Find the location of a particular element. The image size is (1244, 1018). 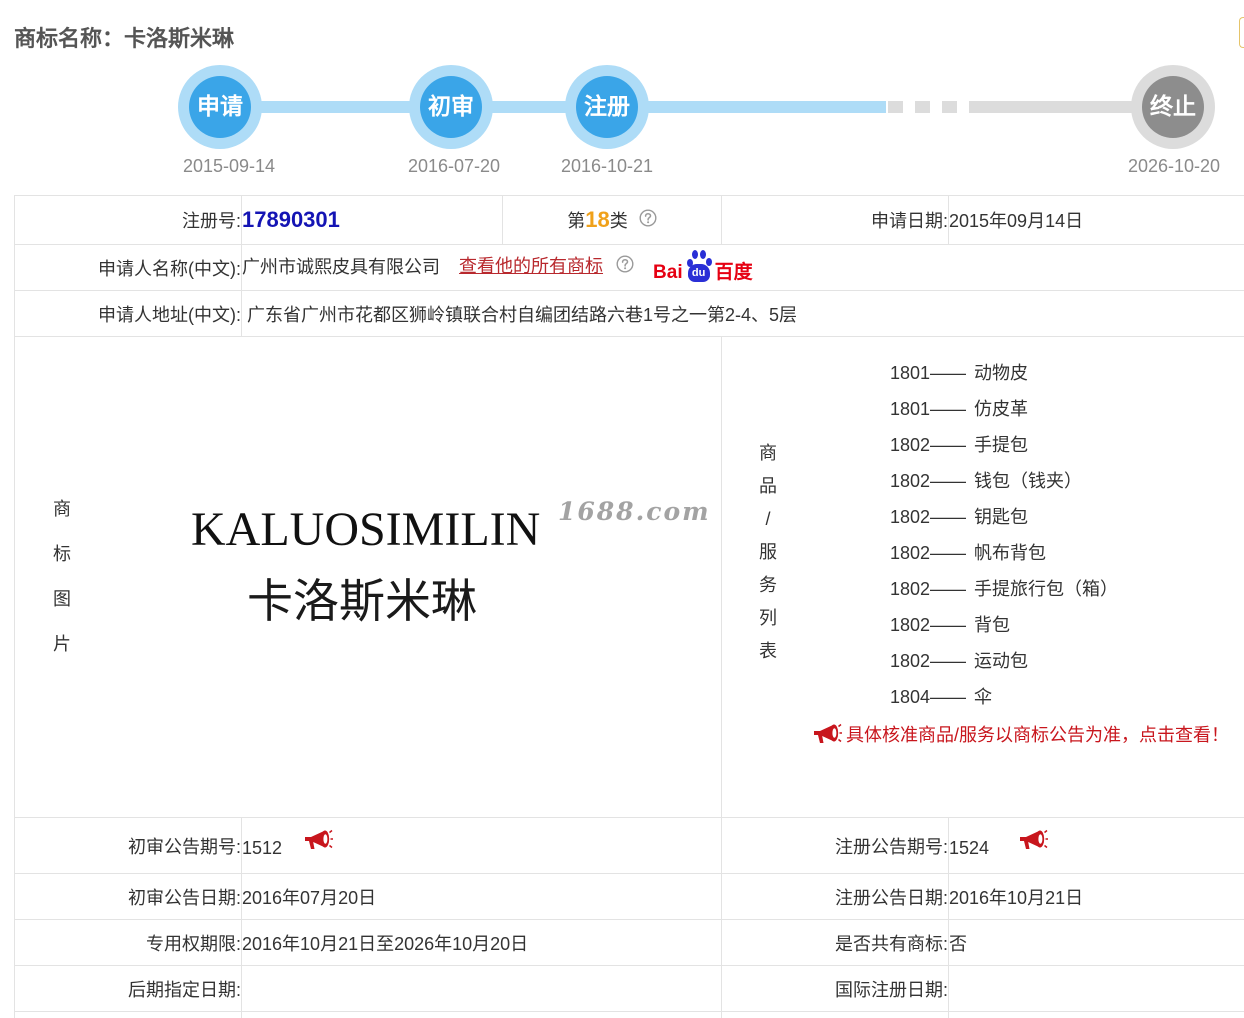

baidu-paw-text: du is located at coordinates (698, 272).